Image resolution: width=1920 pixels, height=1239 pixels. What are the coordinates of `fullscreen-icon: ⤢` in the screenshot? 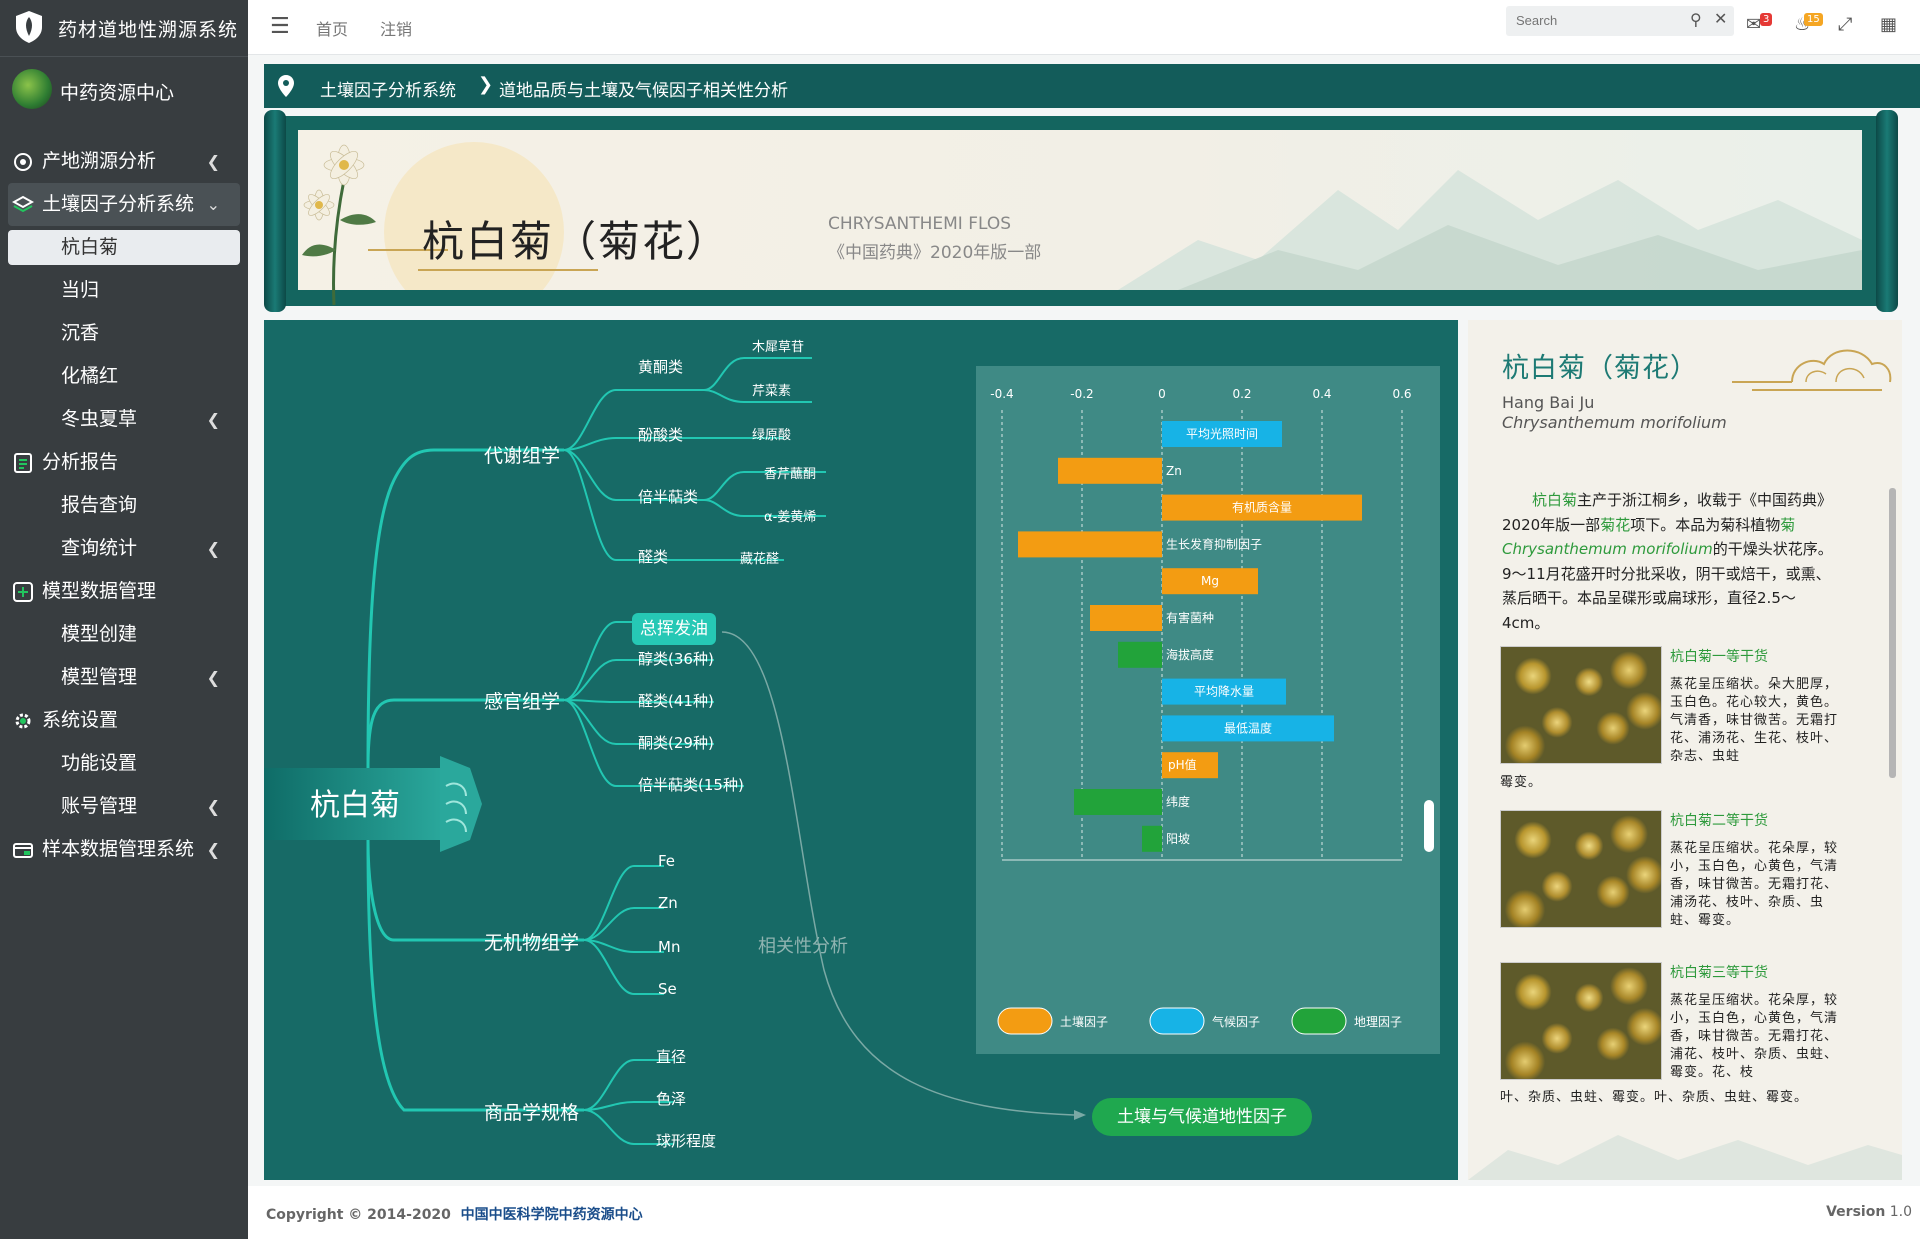 It's located at (1845, 24).